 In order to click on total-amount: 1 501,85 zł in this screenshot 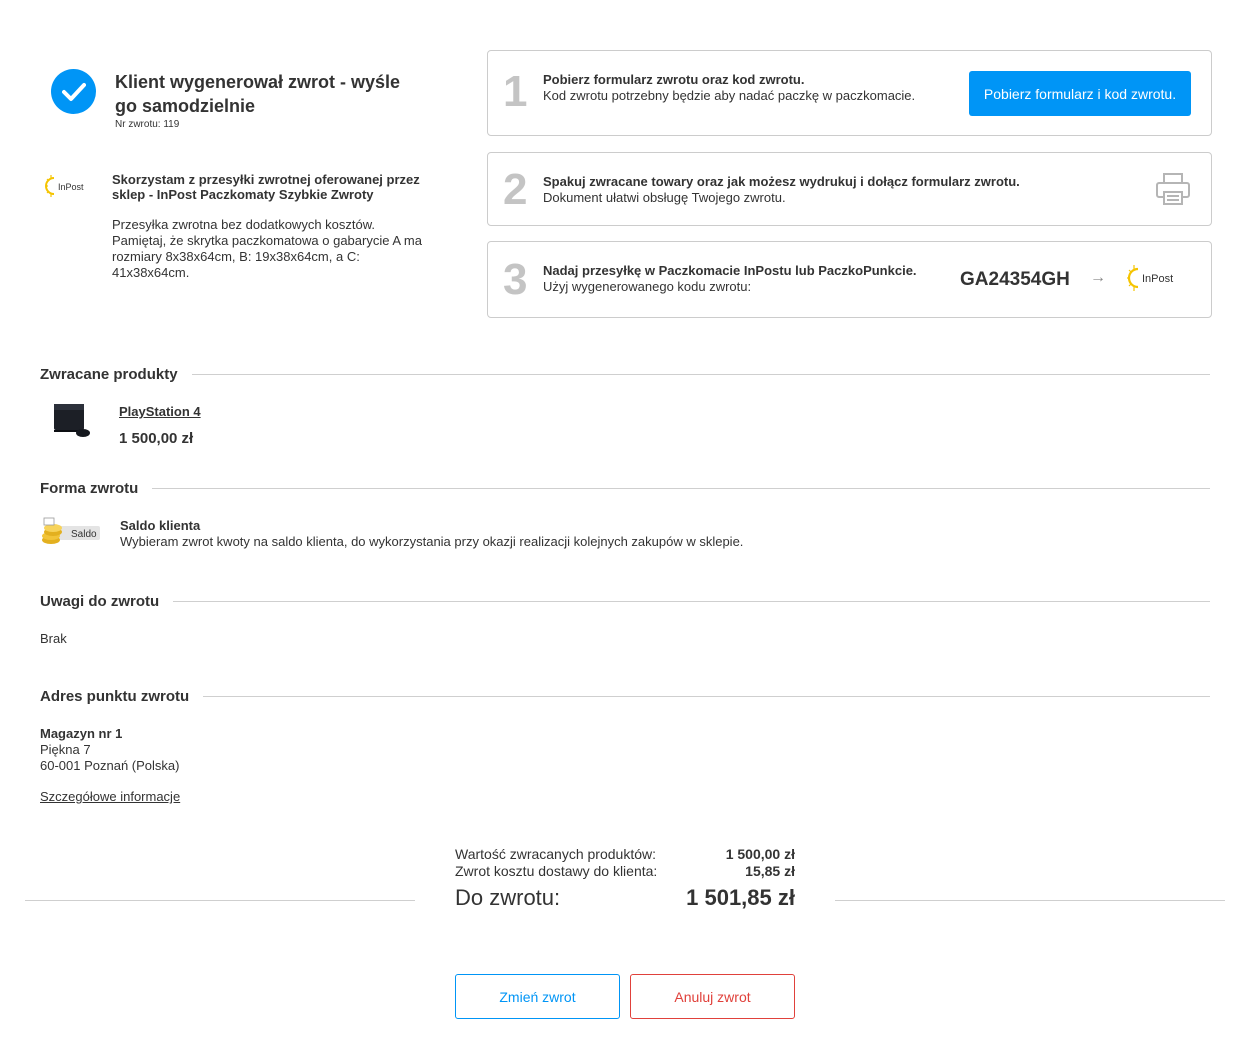, I will do `click(740, 897)`.